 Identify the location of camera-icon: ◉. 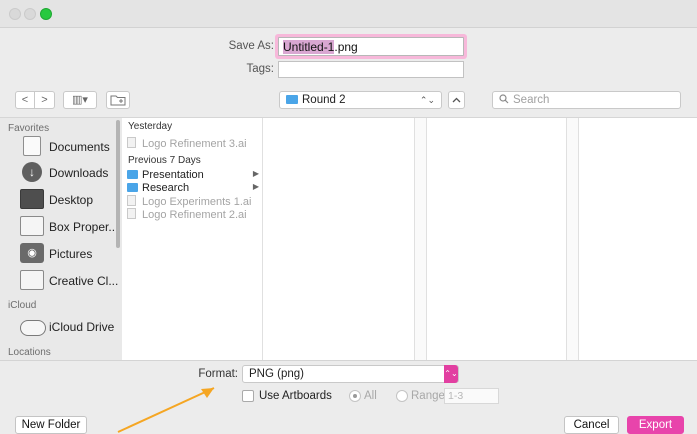
(32, 253).